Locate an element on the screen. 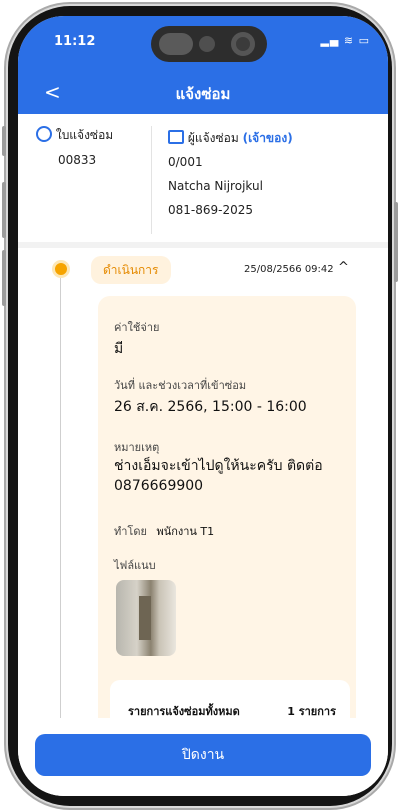 This screenshot has height=810, width=398. dynamic-island is located at coordinates (209, 44).